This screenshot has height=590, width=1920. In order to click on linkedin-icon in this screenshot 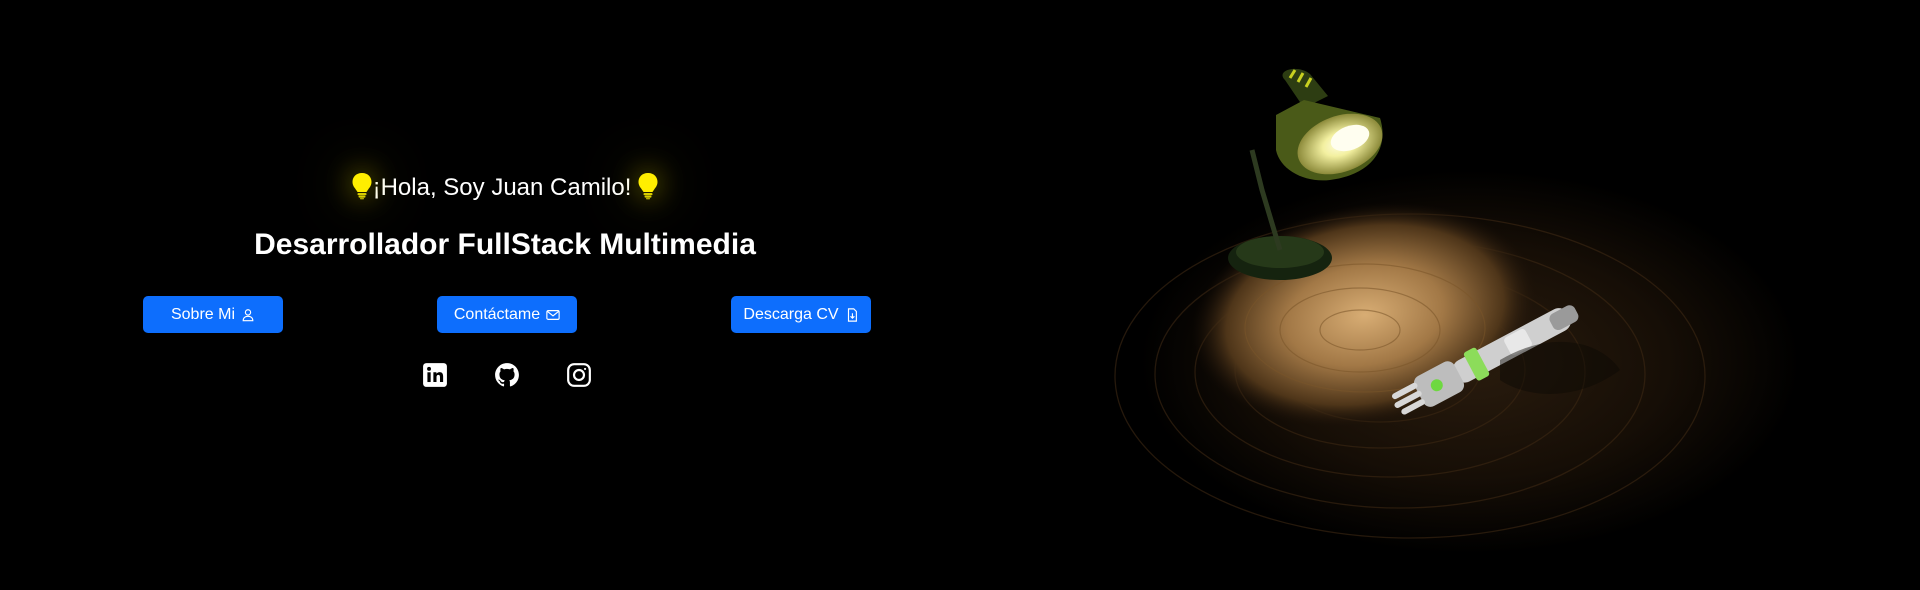, I will do `click(435, 375)`.